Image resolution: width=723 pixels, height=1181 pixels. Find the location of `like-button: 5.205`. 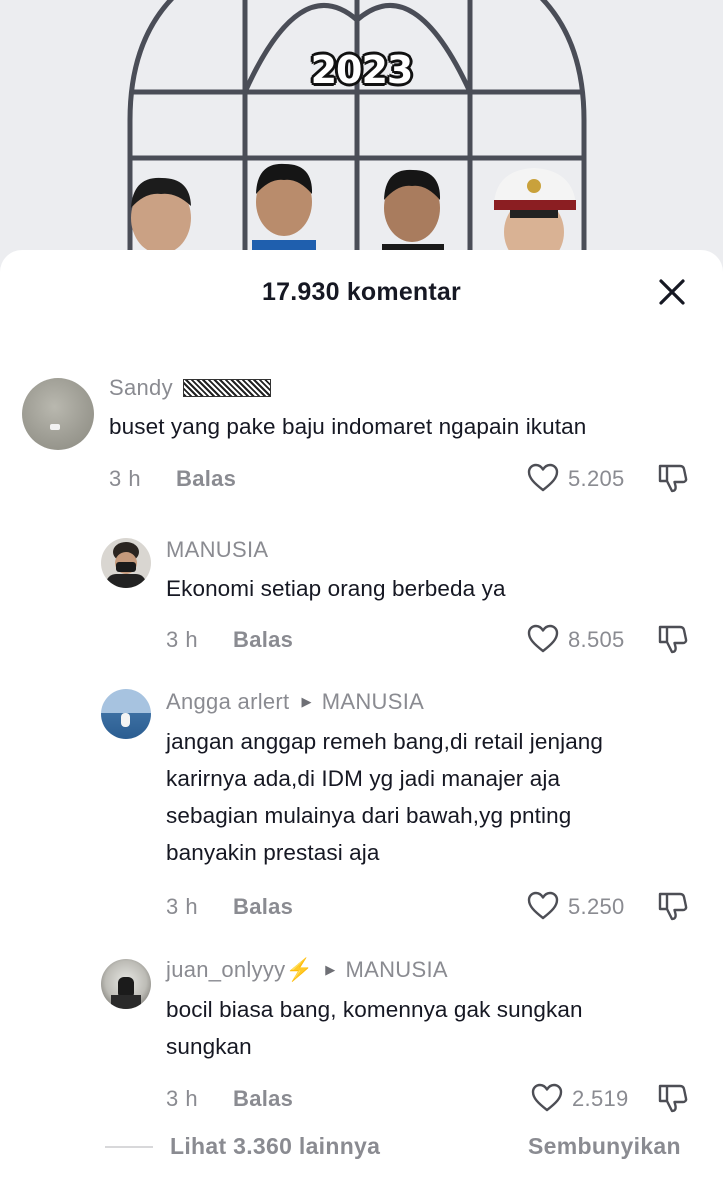

like-button: 5.205 is located at coordinates (581, 478).